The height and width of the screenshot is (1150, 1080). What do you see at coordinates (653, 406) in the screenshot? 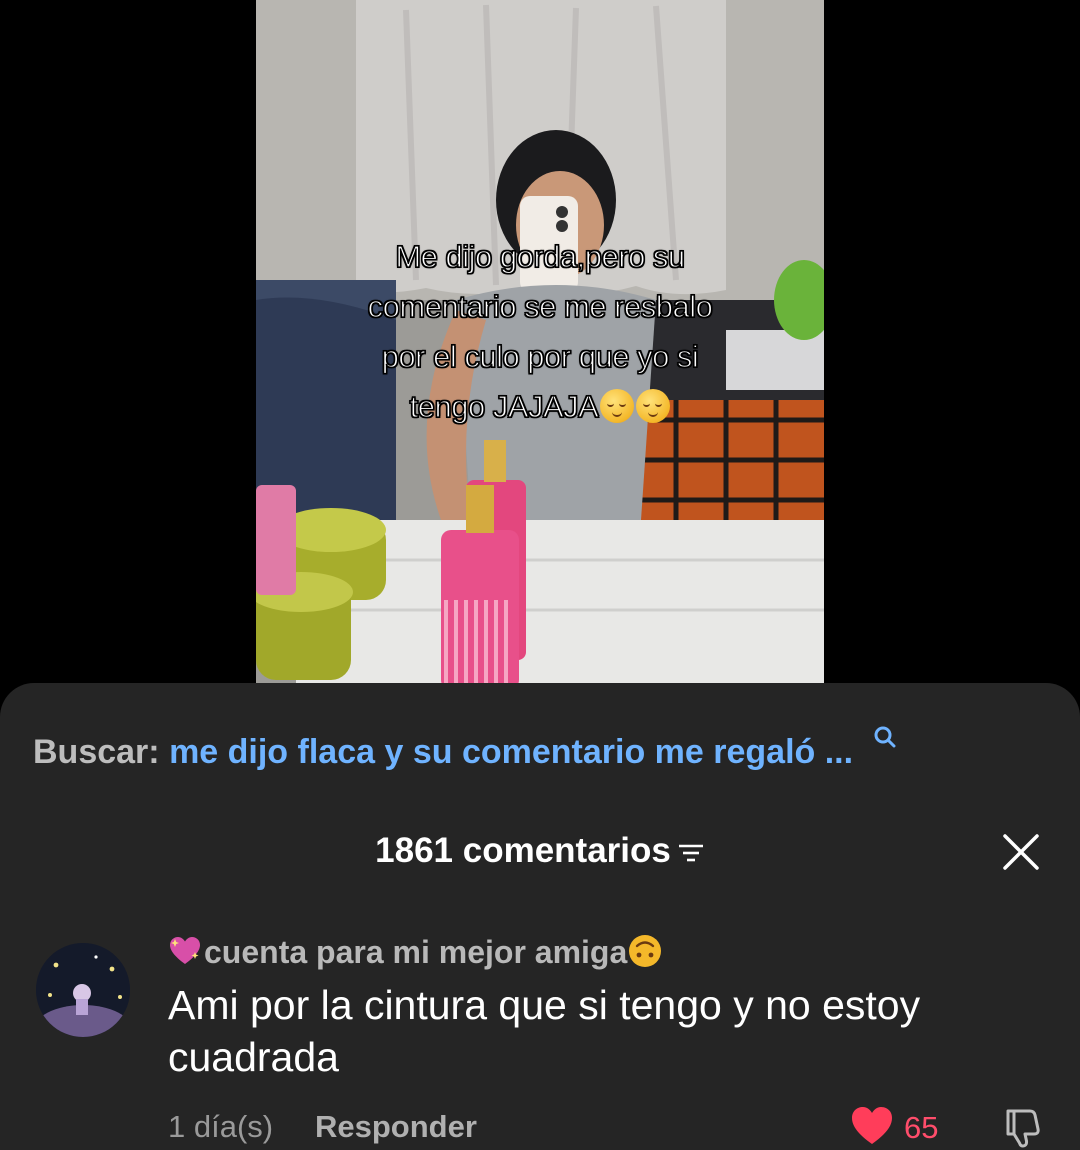
I see `pensive-face-icon` at bounding box center [653, 406].